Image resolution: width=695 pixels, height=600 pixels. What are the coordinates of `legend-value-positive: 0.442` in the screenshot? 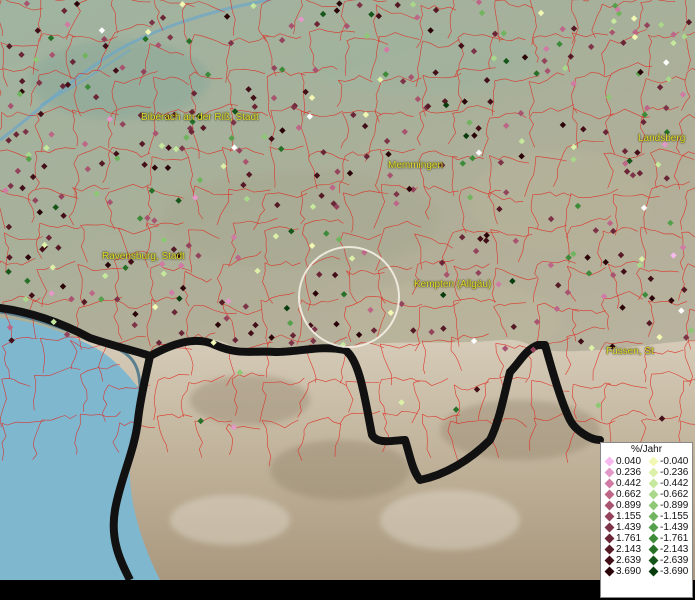 It's located at (629, 483).